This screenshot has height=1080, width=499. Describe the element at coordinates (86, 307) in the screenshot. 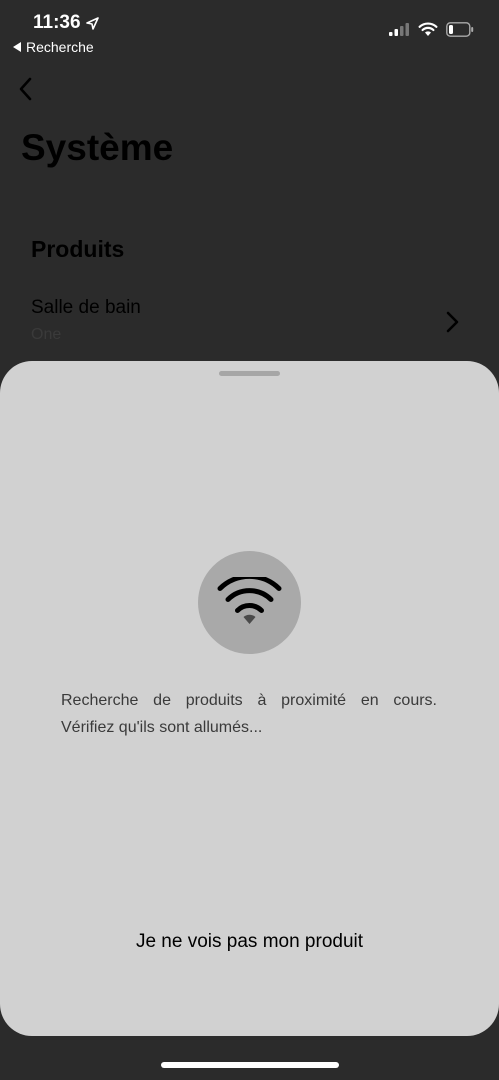

I see `product-name: Salle de bain` at that location.